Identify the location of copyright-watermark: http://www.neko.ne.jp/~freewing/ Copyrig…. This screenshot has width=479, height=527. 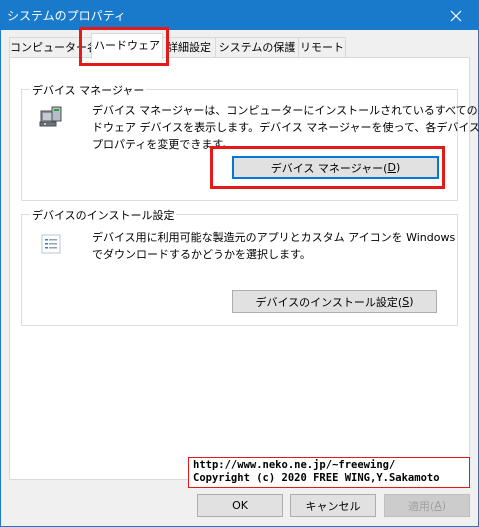
(329, 472).